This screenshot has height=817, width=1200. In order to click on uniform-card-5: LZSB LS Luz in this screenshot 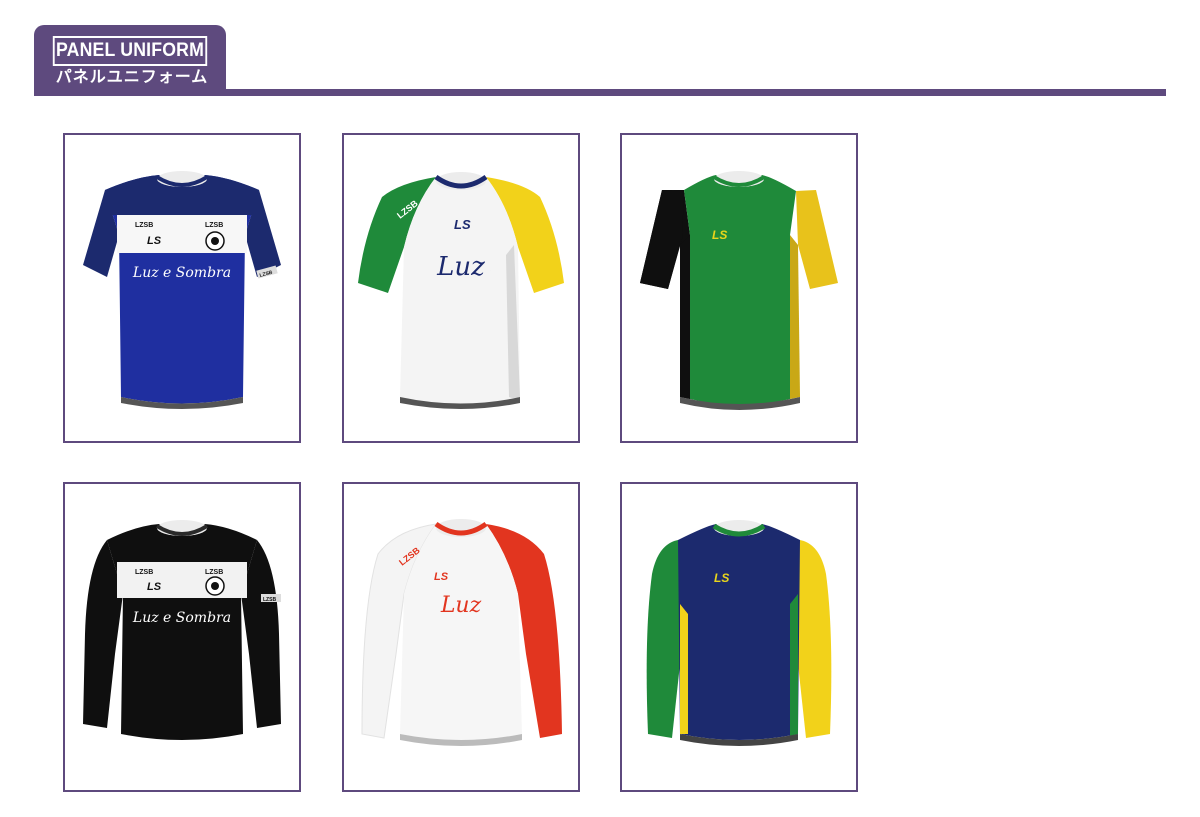, I will do `click(461, 637)`.